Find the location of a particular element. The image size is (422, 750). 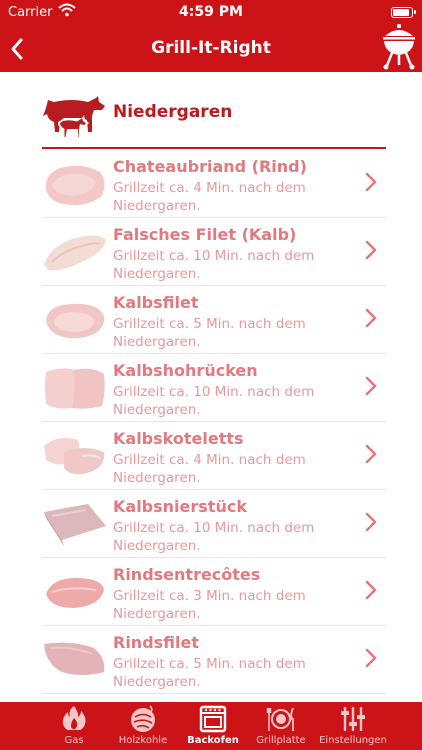

page-title: Grill-It-Right is located at coordinates (211, 48).